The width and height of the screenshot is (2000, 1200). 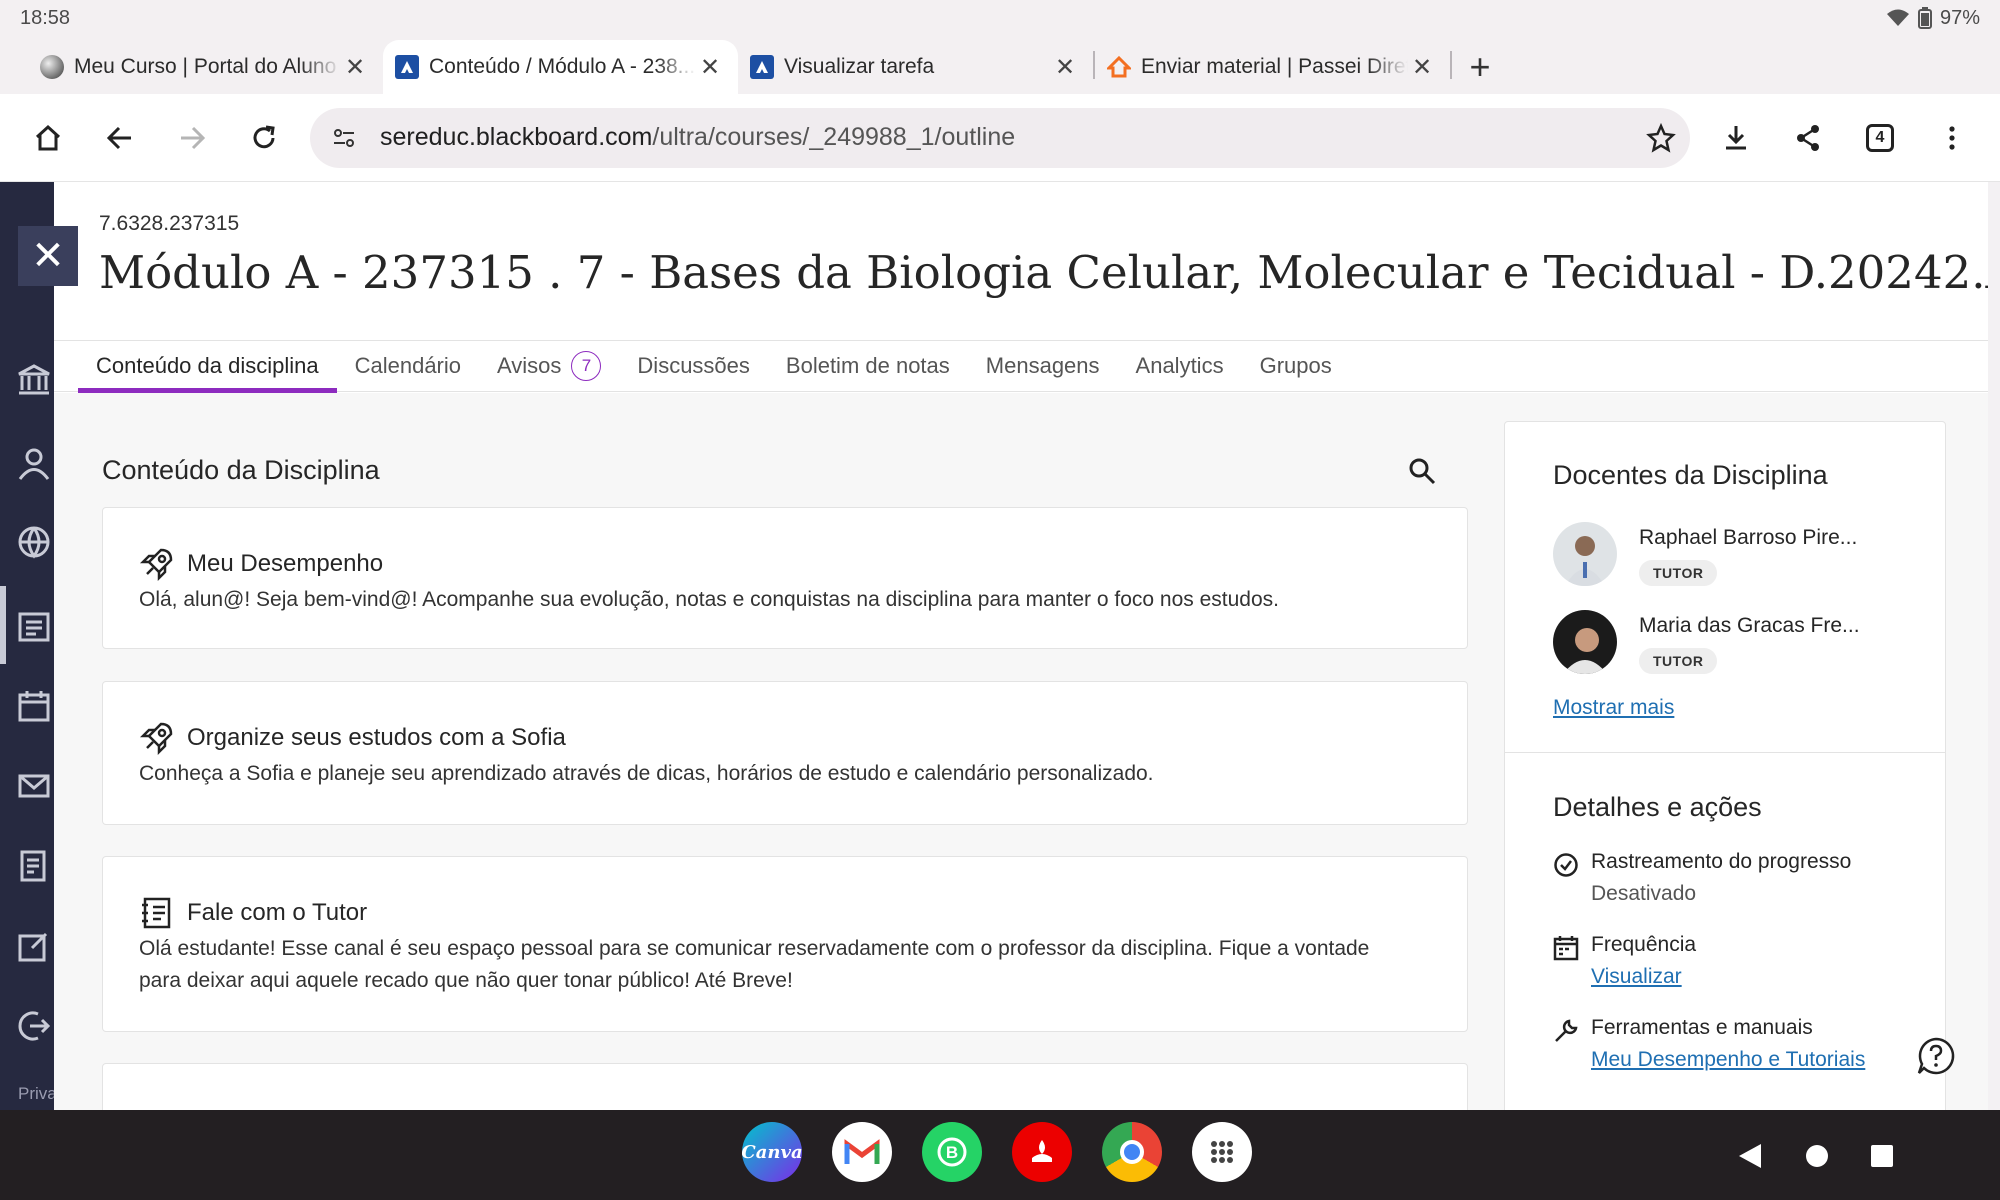 I want to click on tab-course-content: Conteúdo da disciplina, so click(x=207, y=367).